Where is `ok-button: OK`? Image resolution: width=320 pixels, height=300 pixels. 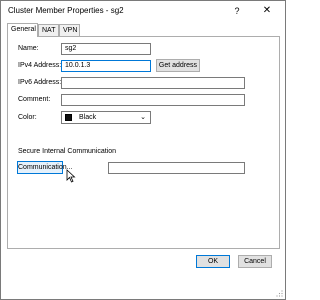
ok-button: OK is located at coordinates (213, 261).